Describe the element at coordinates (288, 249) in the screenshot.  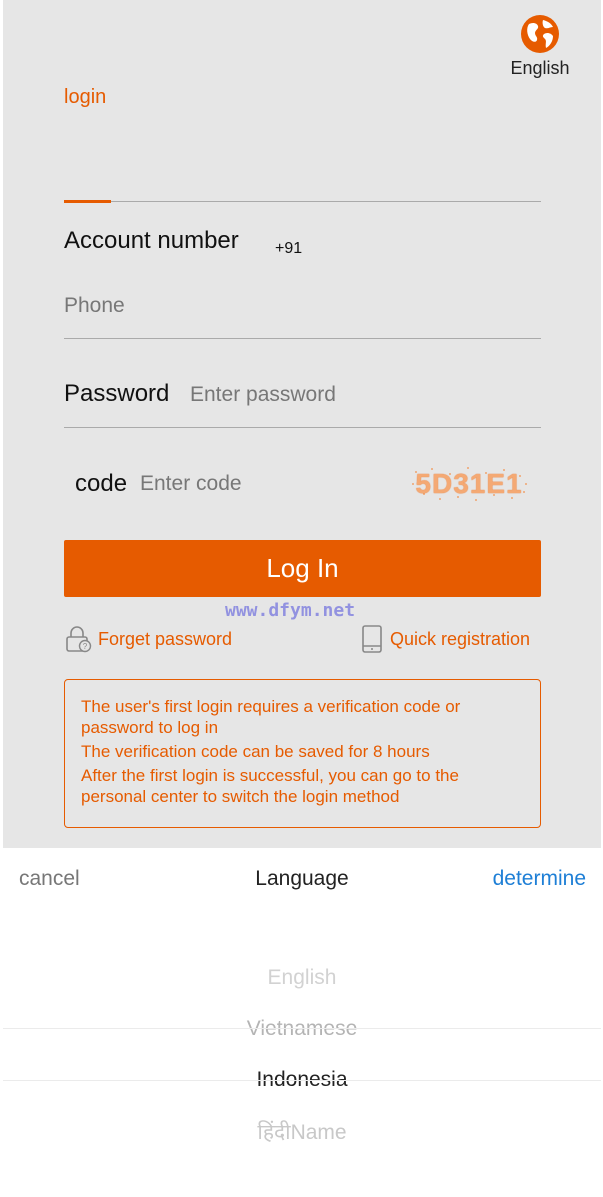
I see `country-code: +91` at that location.